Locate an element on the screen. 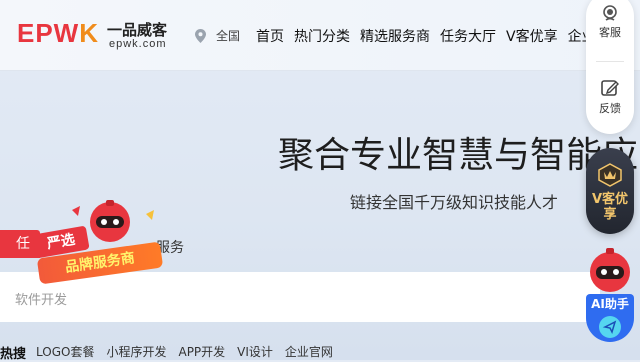 Image resolution: width=640 pixels, height=362 pixels. main-nav: 首页 热门分类 精选服务商 任务大厅 V客优享 企业服务 is located at coordinates (445, 36).